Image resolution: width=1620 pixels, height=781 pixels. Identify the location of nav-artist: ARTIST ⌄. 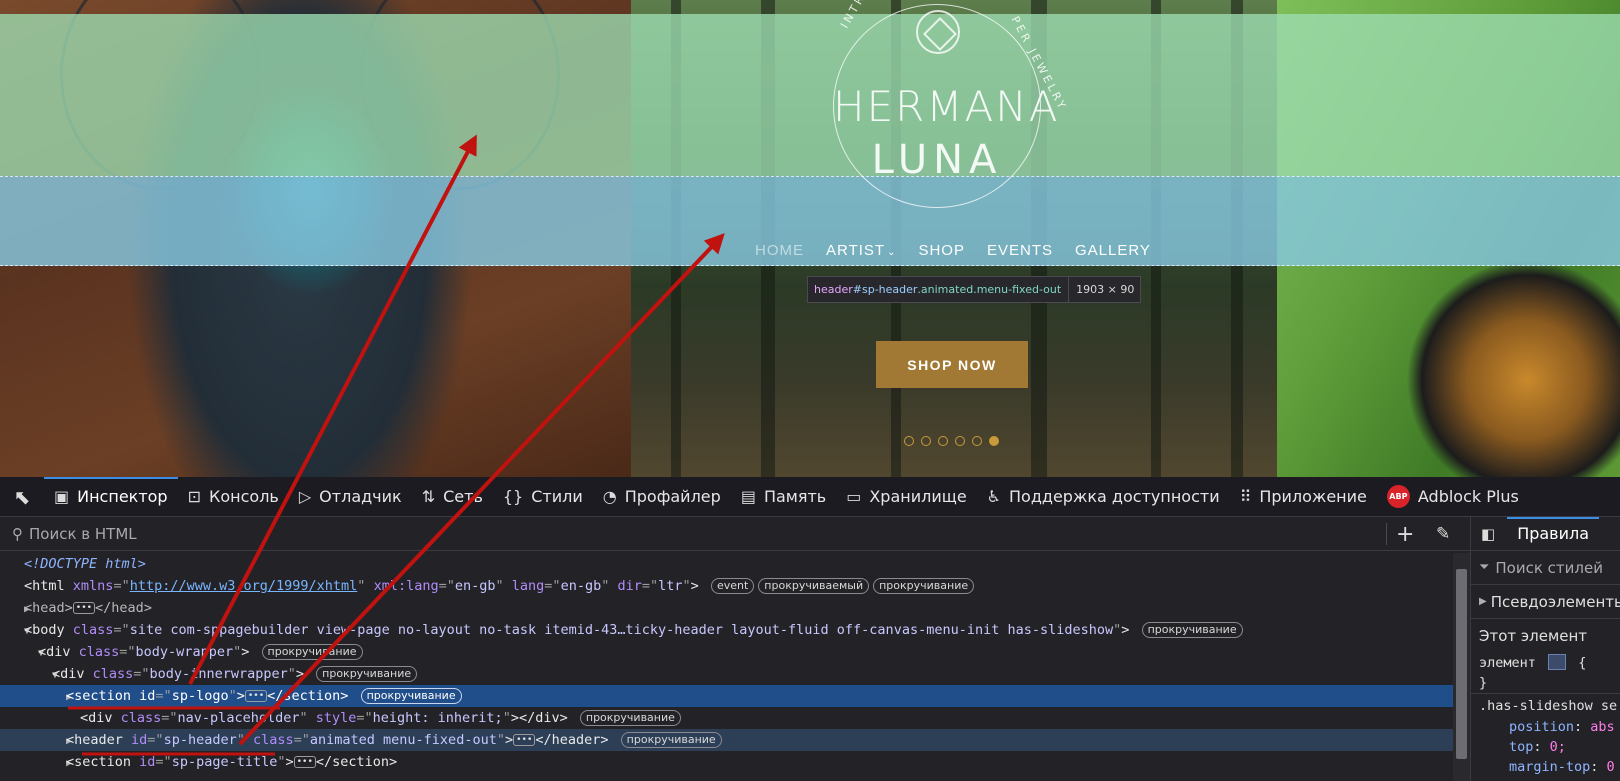
(861, 250).